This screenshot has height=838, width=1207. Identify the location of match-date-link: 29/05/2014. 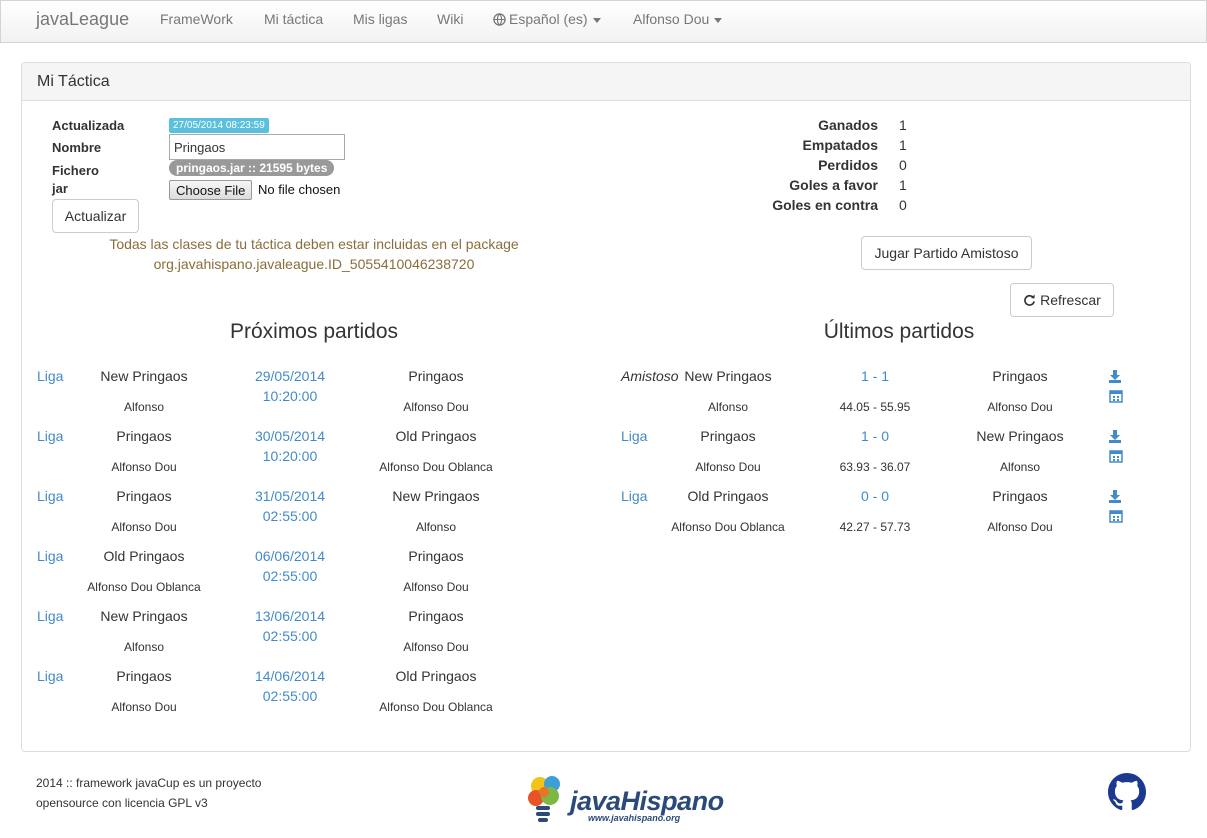
(290, 376).